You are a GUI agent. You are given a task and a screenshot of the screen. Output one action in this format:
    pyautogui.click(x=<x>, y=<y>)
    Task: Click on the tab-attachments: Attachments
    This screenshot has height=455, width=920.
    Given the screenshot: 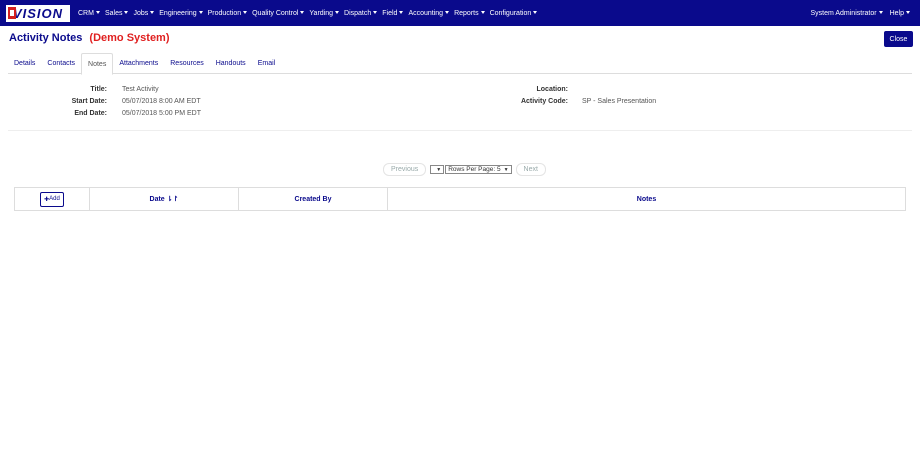 What is the action you would take?
    pyautogui.click(x=138, y=63)
    